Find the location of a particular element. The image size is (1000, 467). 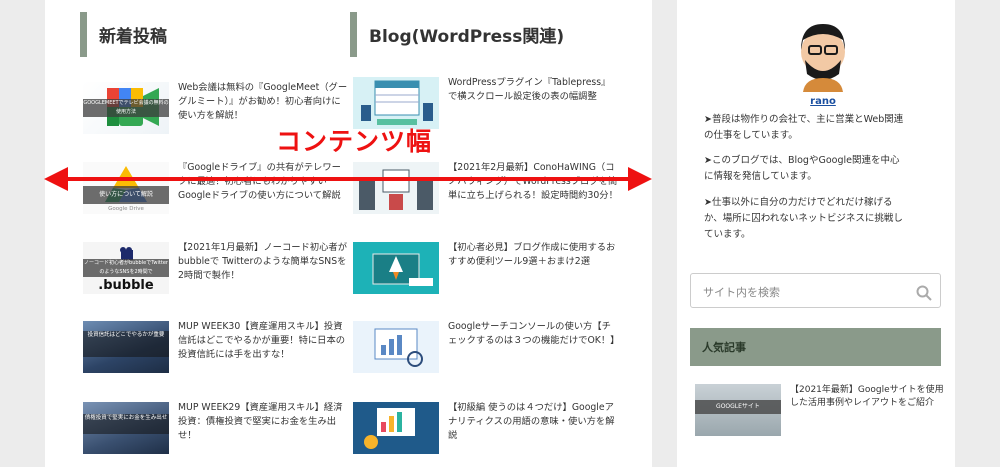

double-arrow-icon is located at coordinates (348, 179).